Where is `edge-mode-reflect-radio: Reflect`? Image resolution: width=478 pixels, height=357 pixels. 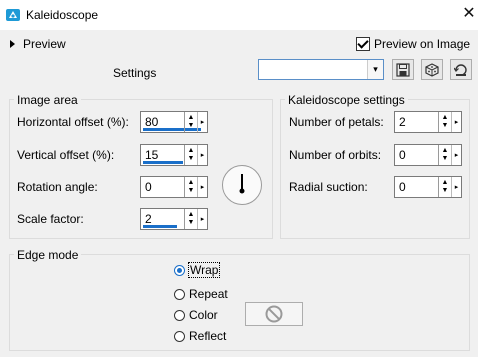 edge-mode-reflect-radio: Reflect is located at coordinates (200, 336).